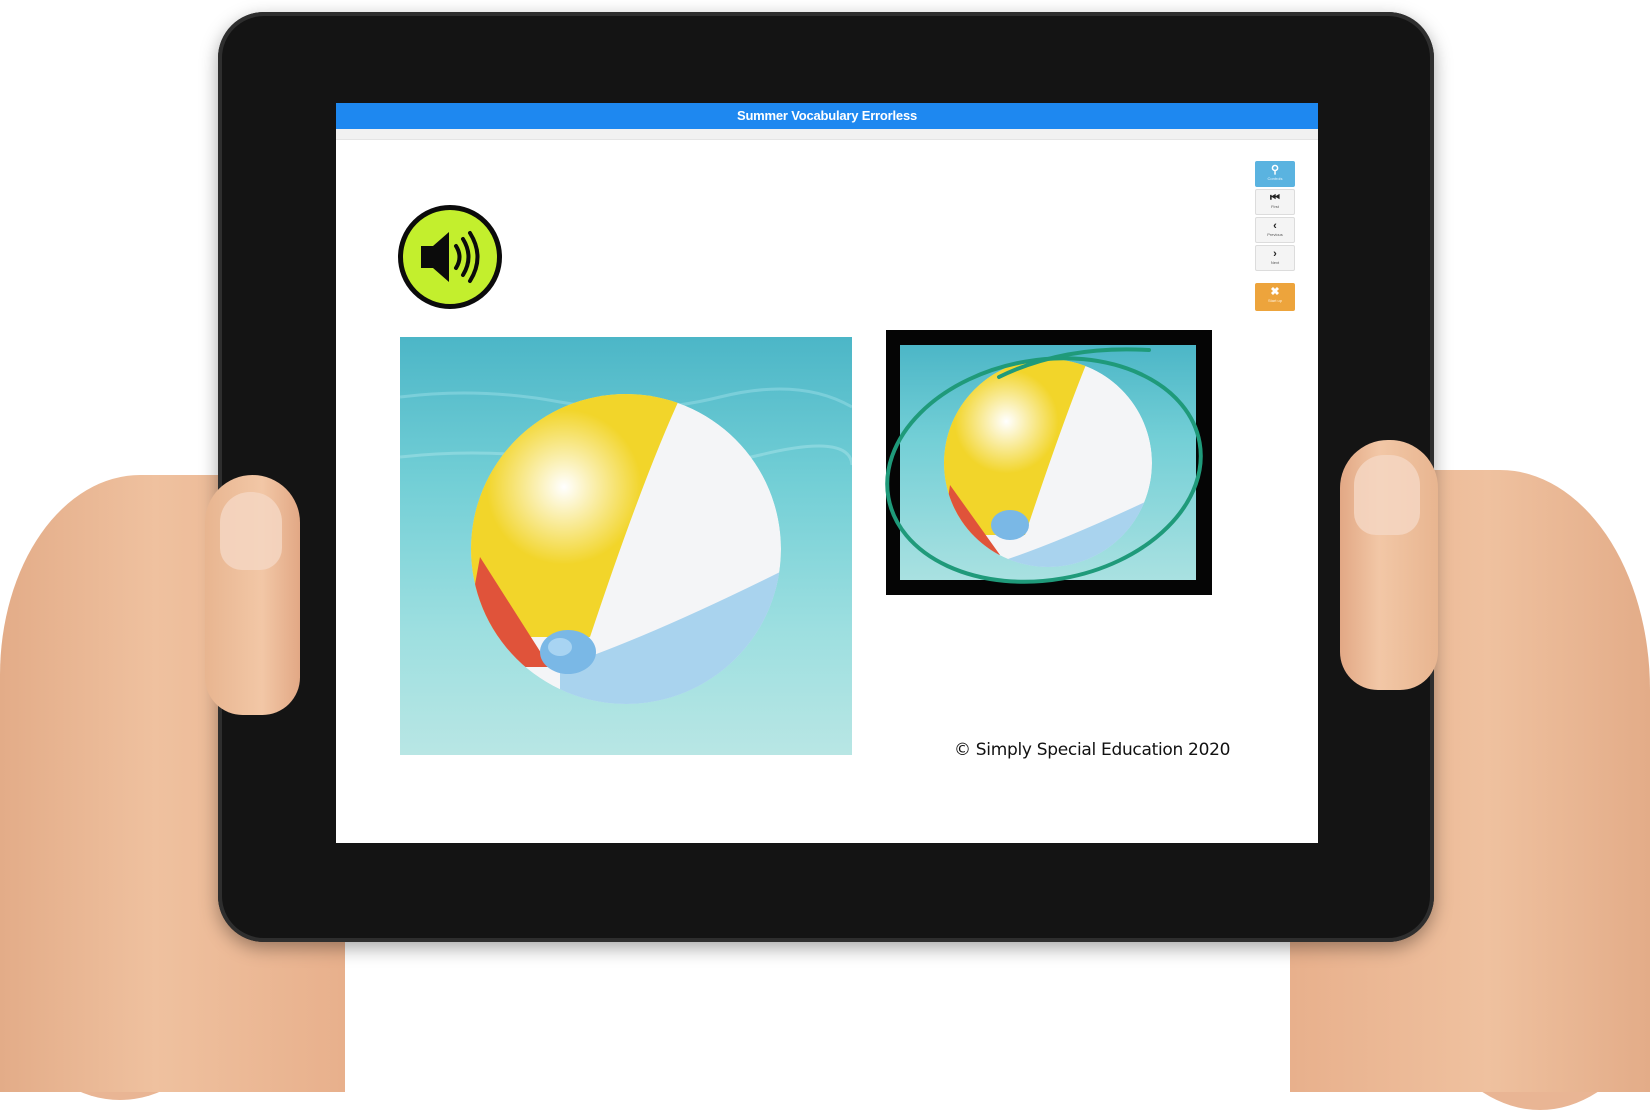  What do you see at coordinates (1275, 198) in the screenshot?
I see `first-icon: ⏮` at bounding box center [1275, 198].